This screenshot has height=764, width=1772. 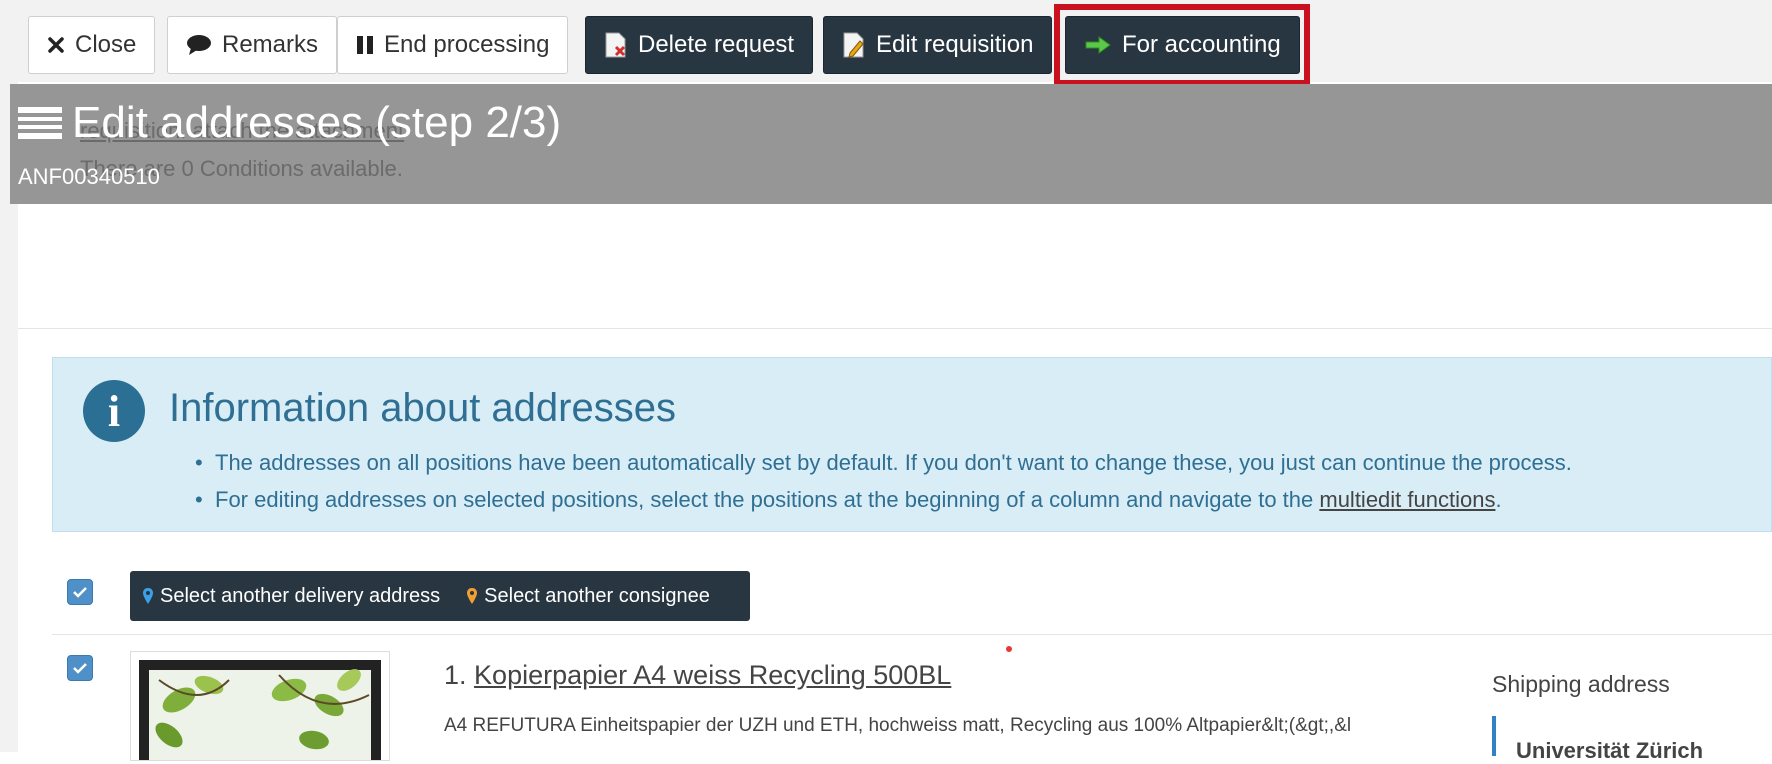 I want to click on product-image, so click(x=260, y=710).